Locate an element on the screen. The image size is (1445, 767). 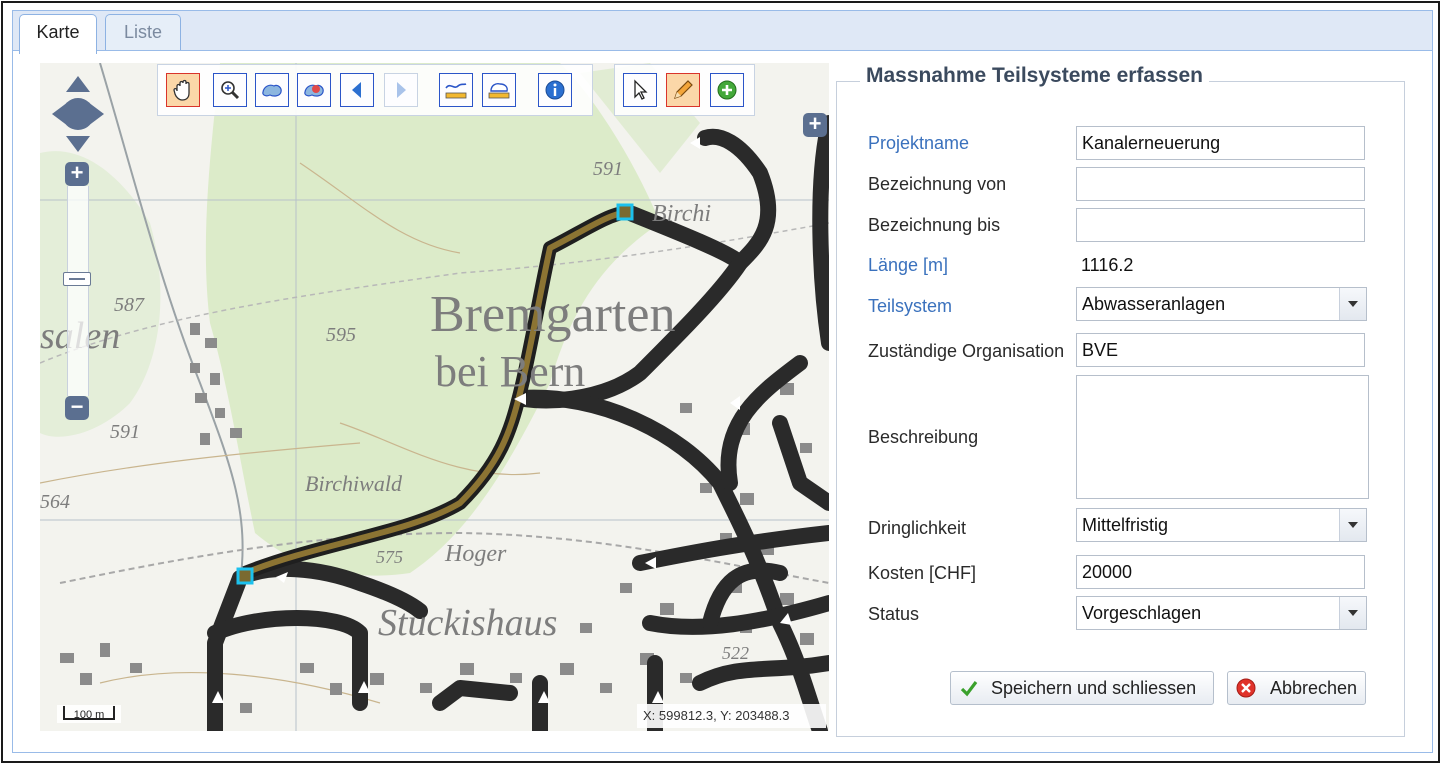
map-label-town: Bremgarten is located at coordinates (552, 314).